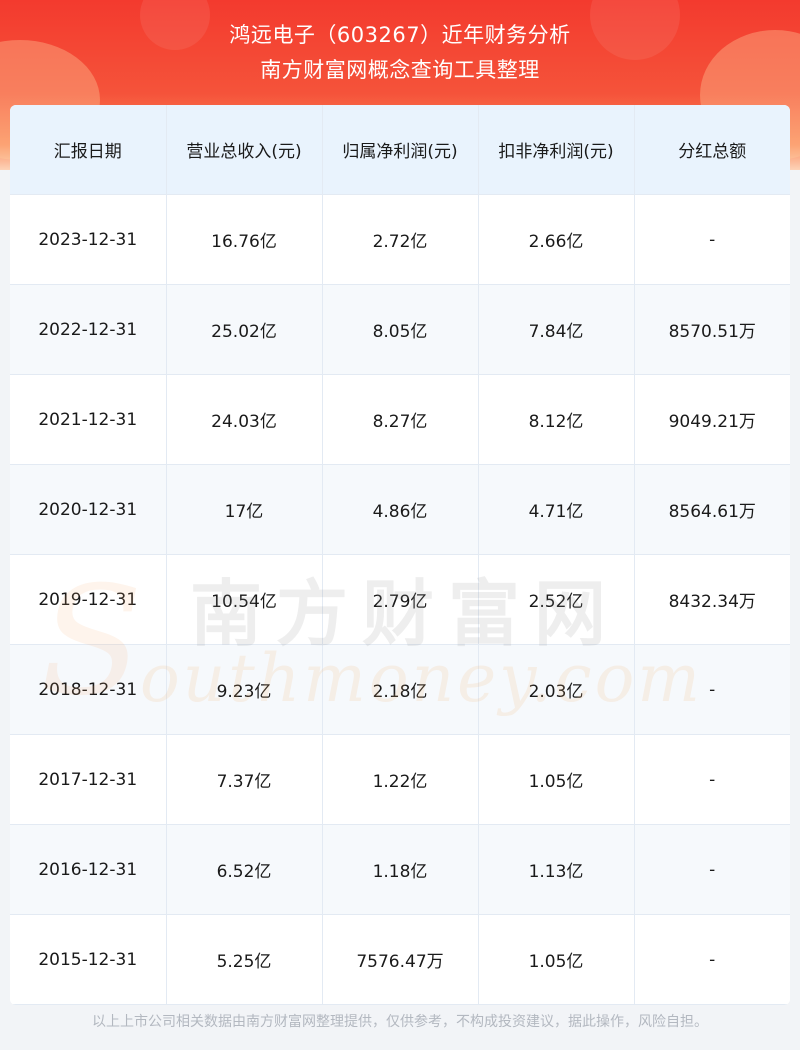  What do you see at coordinates (556, 419) in the screenshot?
I see `cell-deducted-net-profit: 8.12亿` at bounding box center [556, 419].